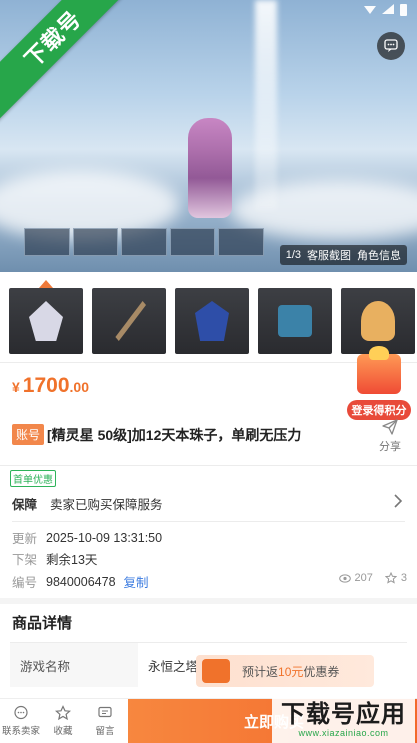 This screenshot has height=743, width=417. I want to click on coupon-amount: 10元, so click(291, 671).